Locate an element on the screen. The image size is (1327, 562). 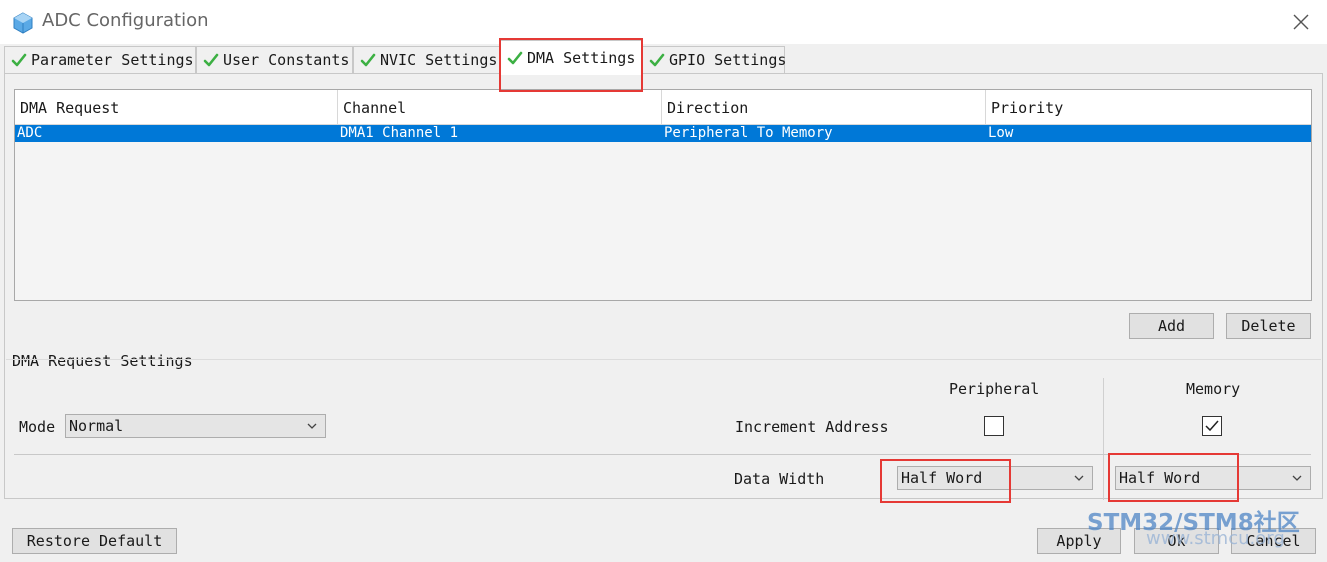
cell-priority: Low is located at coordinates (1001, 133).